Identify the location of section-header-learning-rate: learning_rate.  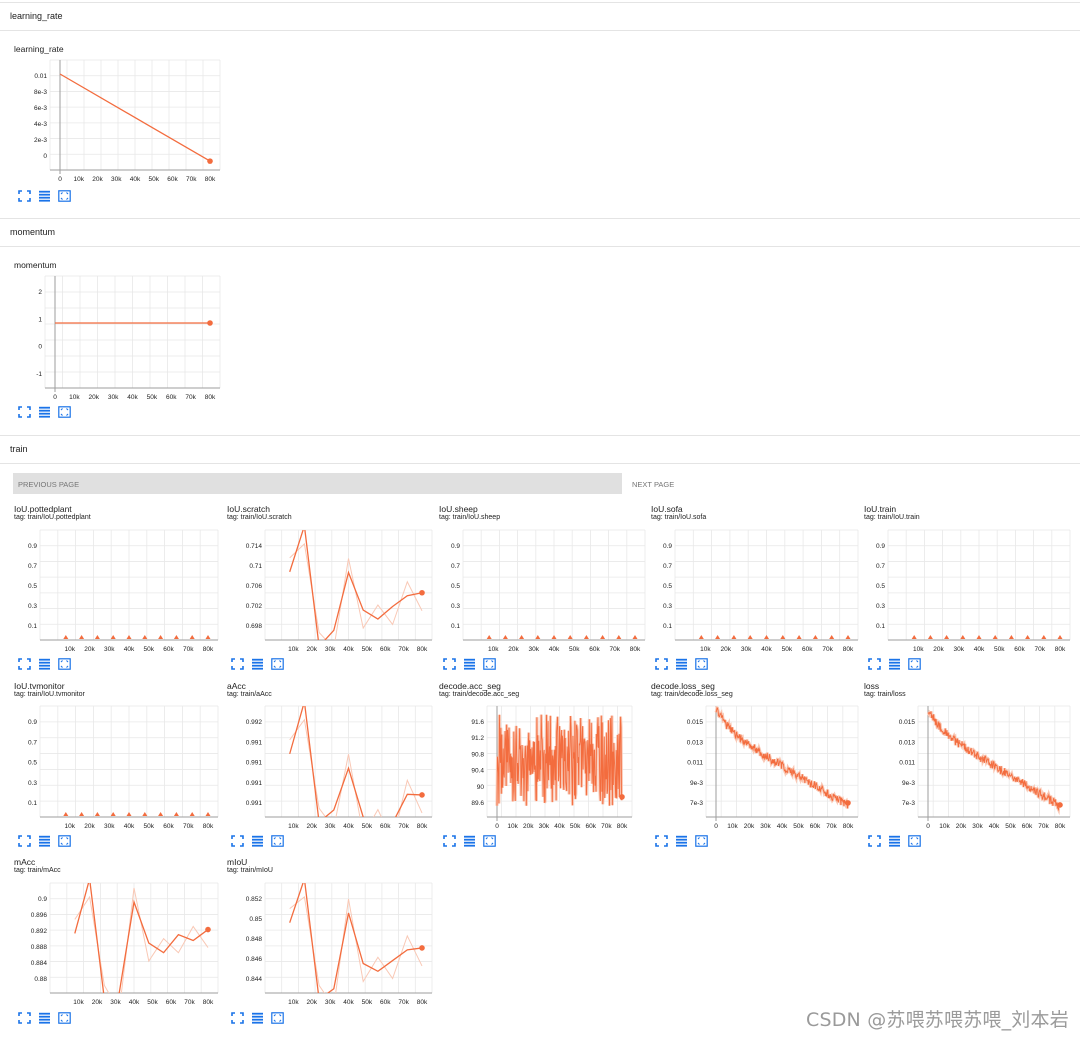
(540, 16).